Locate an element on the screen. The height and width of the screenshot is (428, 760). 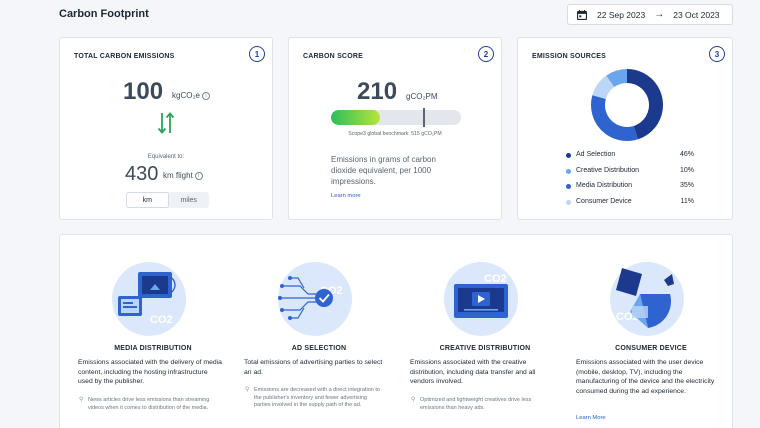
legend-item: Creative Distribution 10% is located at coordinates (628, 173).